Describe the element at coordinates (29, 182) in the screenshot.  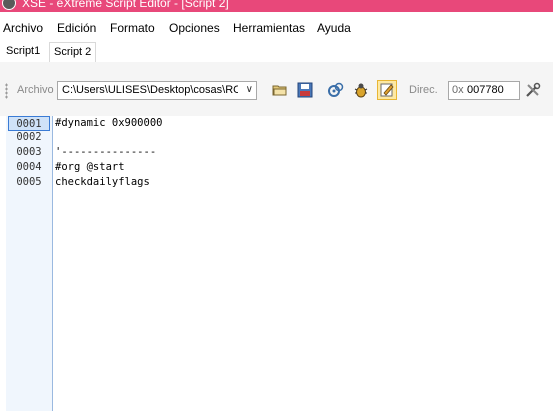
I see `line-number: 0005` at that location.